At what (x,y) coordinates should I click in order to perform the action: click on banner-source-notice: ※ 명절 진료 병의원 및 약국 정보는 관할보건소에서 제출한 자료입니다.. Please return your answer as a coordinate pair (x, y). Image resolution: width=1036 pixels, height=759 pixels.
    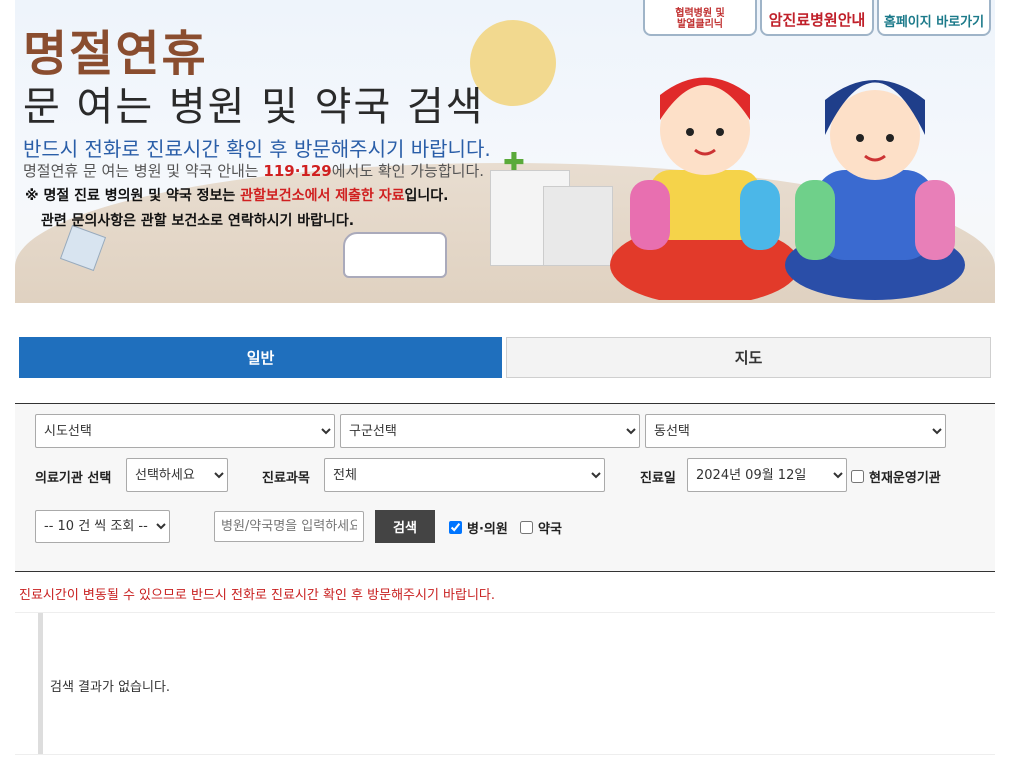
    Looking at the image, I should click on (236, 195).